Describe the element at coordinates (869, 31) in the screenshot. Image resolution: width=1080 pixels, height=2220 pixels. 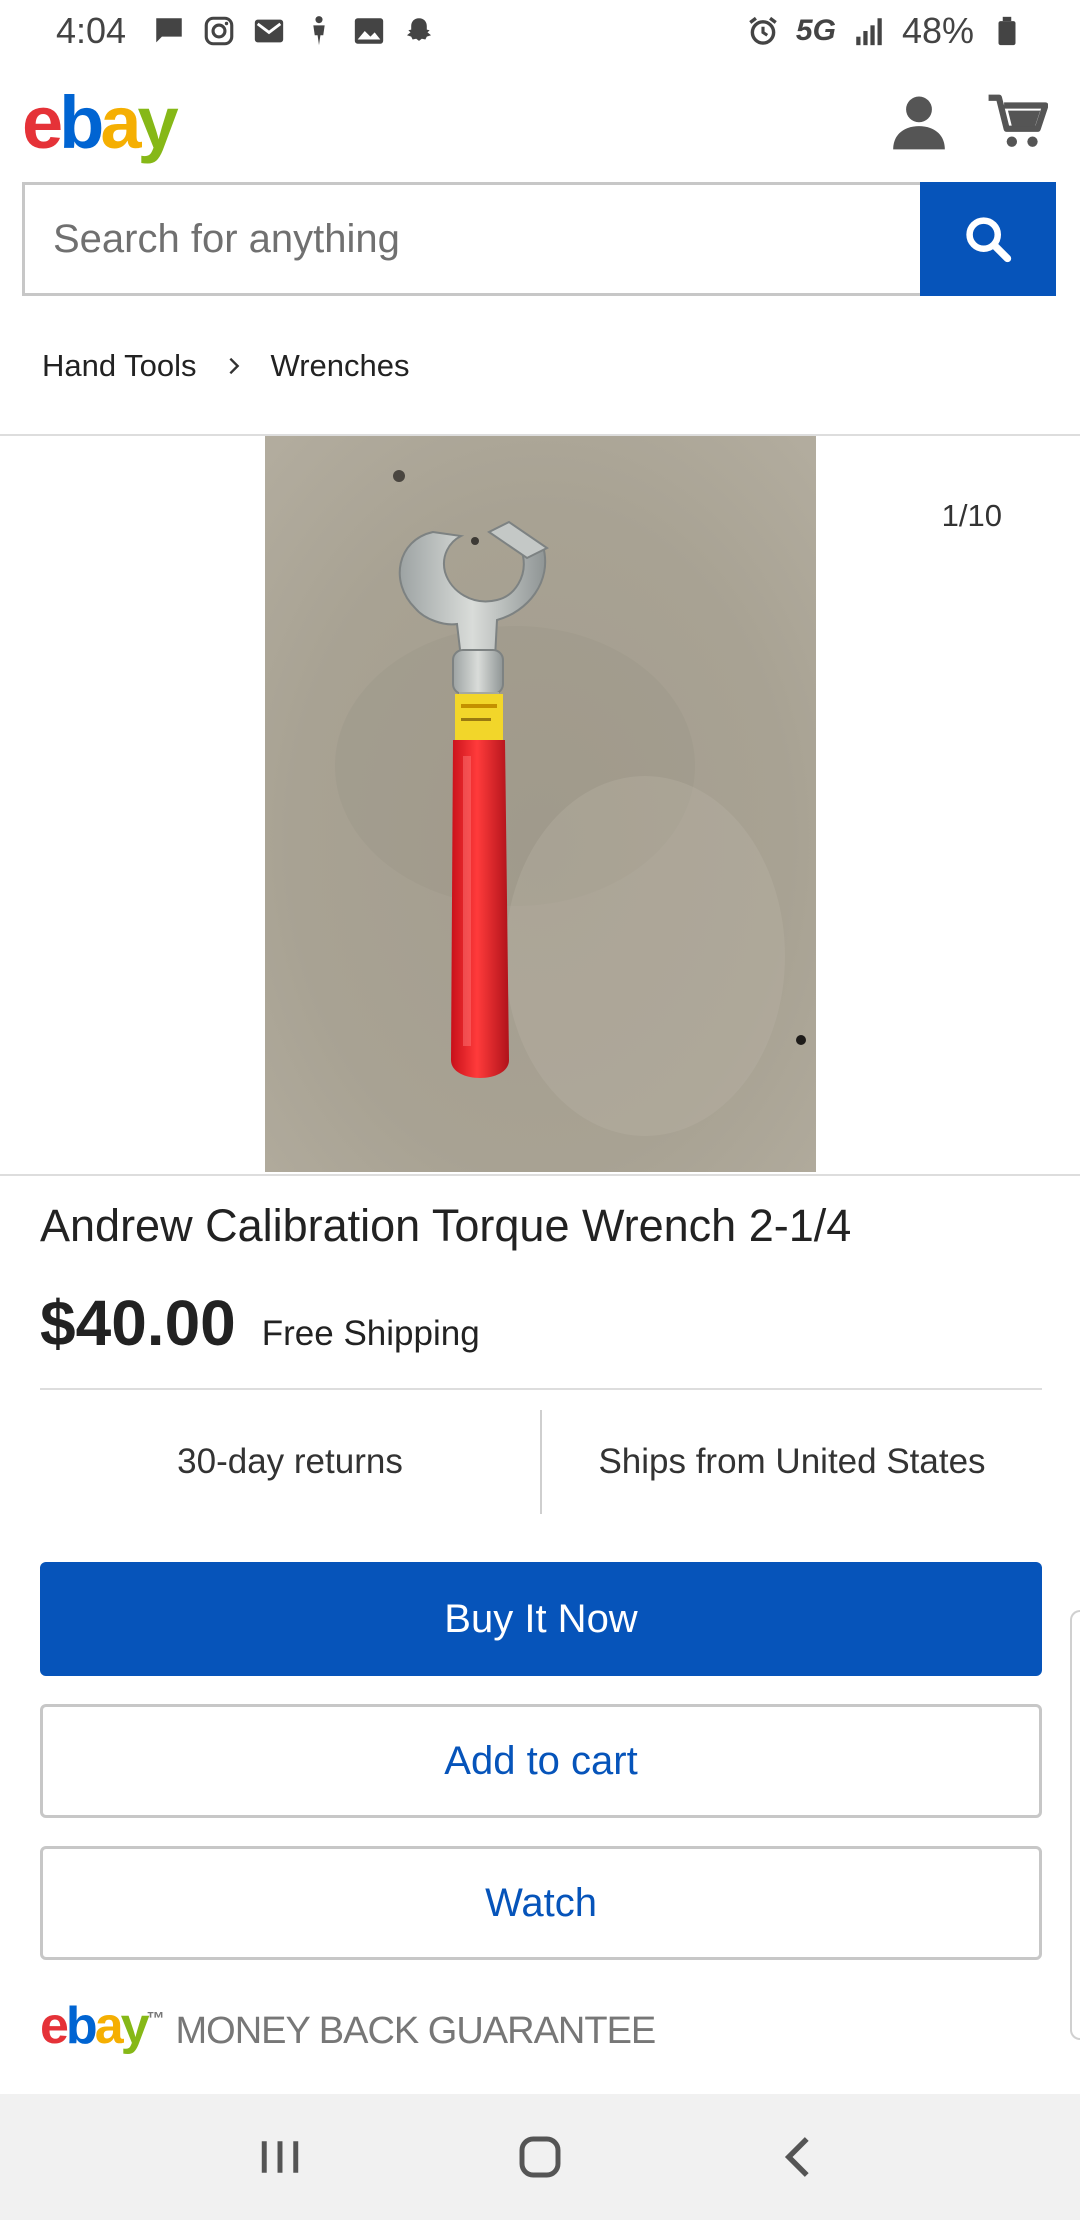
I see `signal-icon` at that location.